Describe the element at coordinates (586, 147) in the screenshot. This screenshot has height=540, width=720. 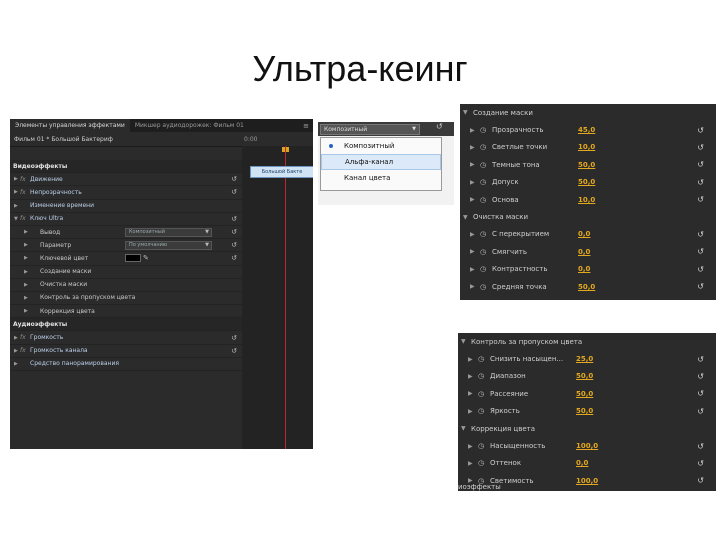
I see `param-value: 10,0` at that location.